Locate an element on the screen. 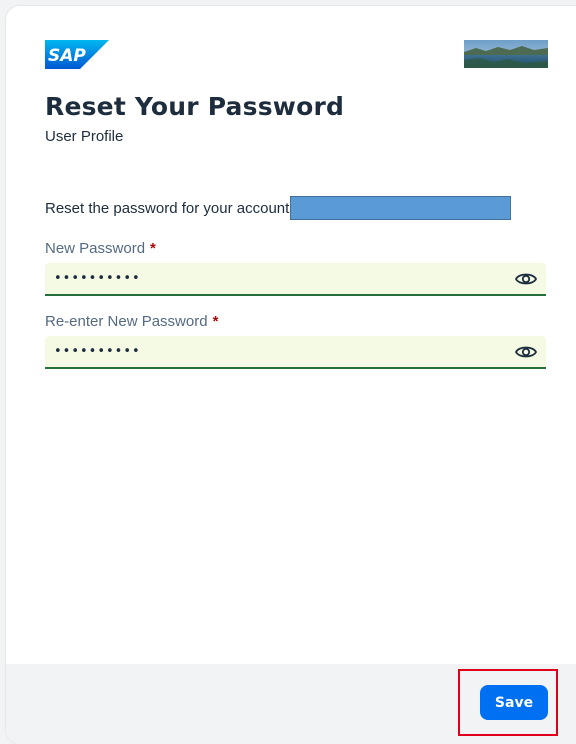 The width and height of the screenshot is (576, 744). reenter-password-label: Re-enter New Password * is located at coordinates (131, 321).